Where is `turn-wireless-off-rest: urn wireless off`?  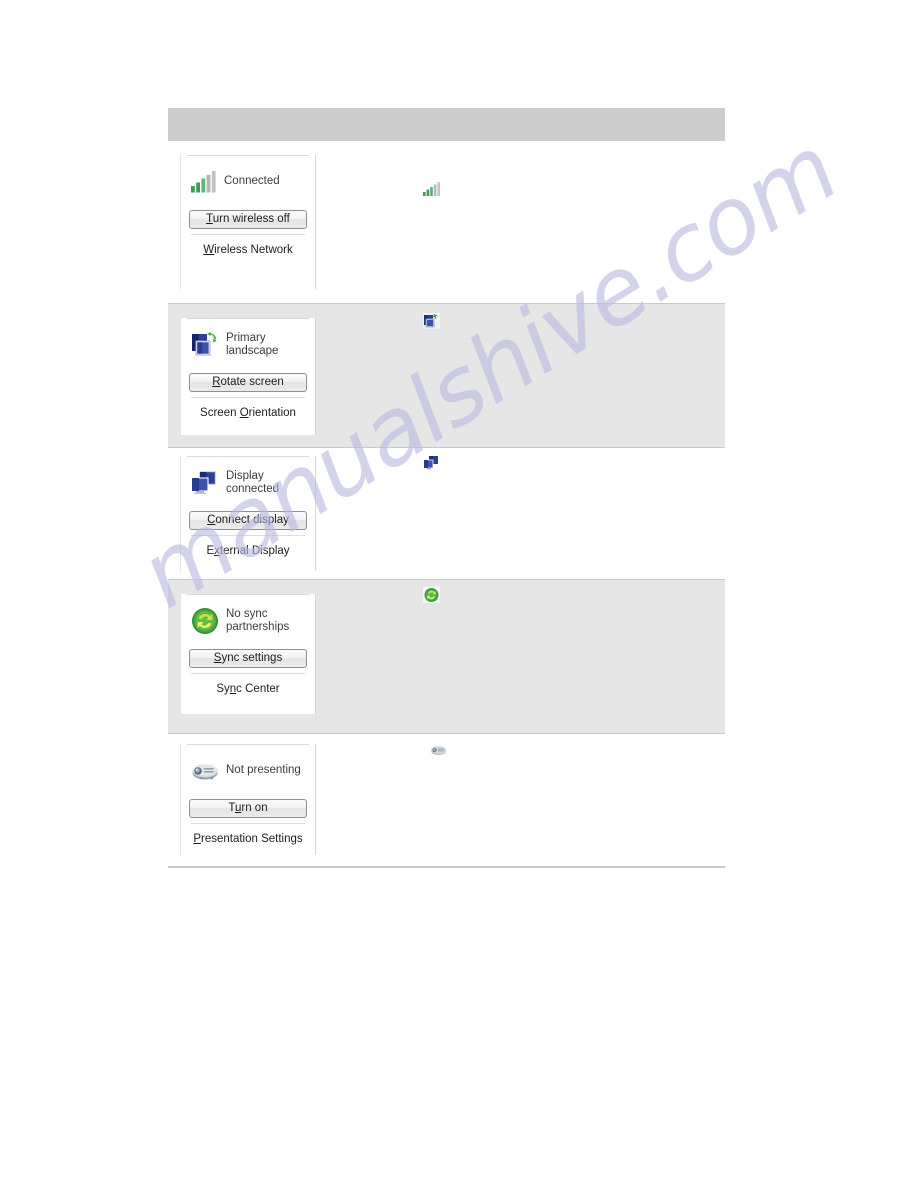
turn-wireless-off-rest: urn wireless off is located at coordinates (251, 219).